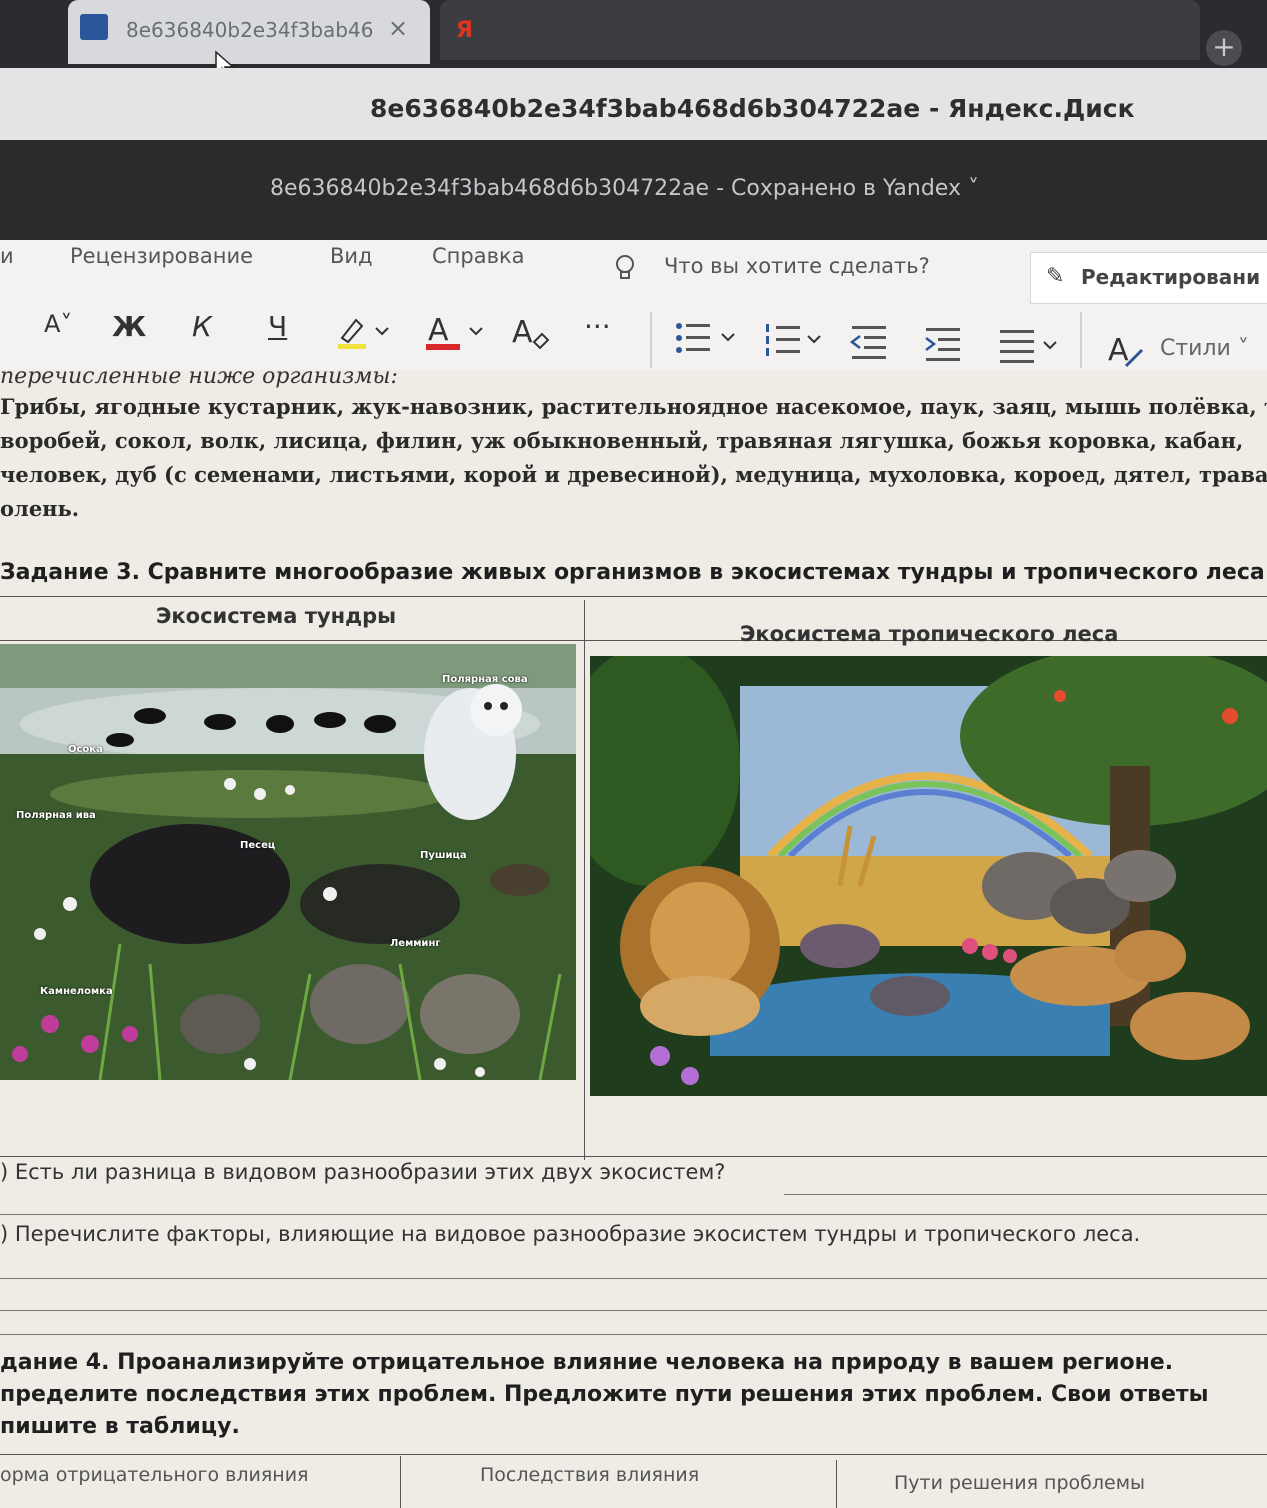  What do you see at coordinates (277, 326) in the screenshot?
I see `underline-button: Ч` at bounding box center [277, 326].